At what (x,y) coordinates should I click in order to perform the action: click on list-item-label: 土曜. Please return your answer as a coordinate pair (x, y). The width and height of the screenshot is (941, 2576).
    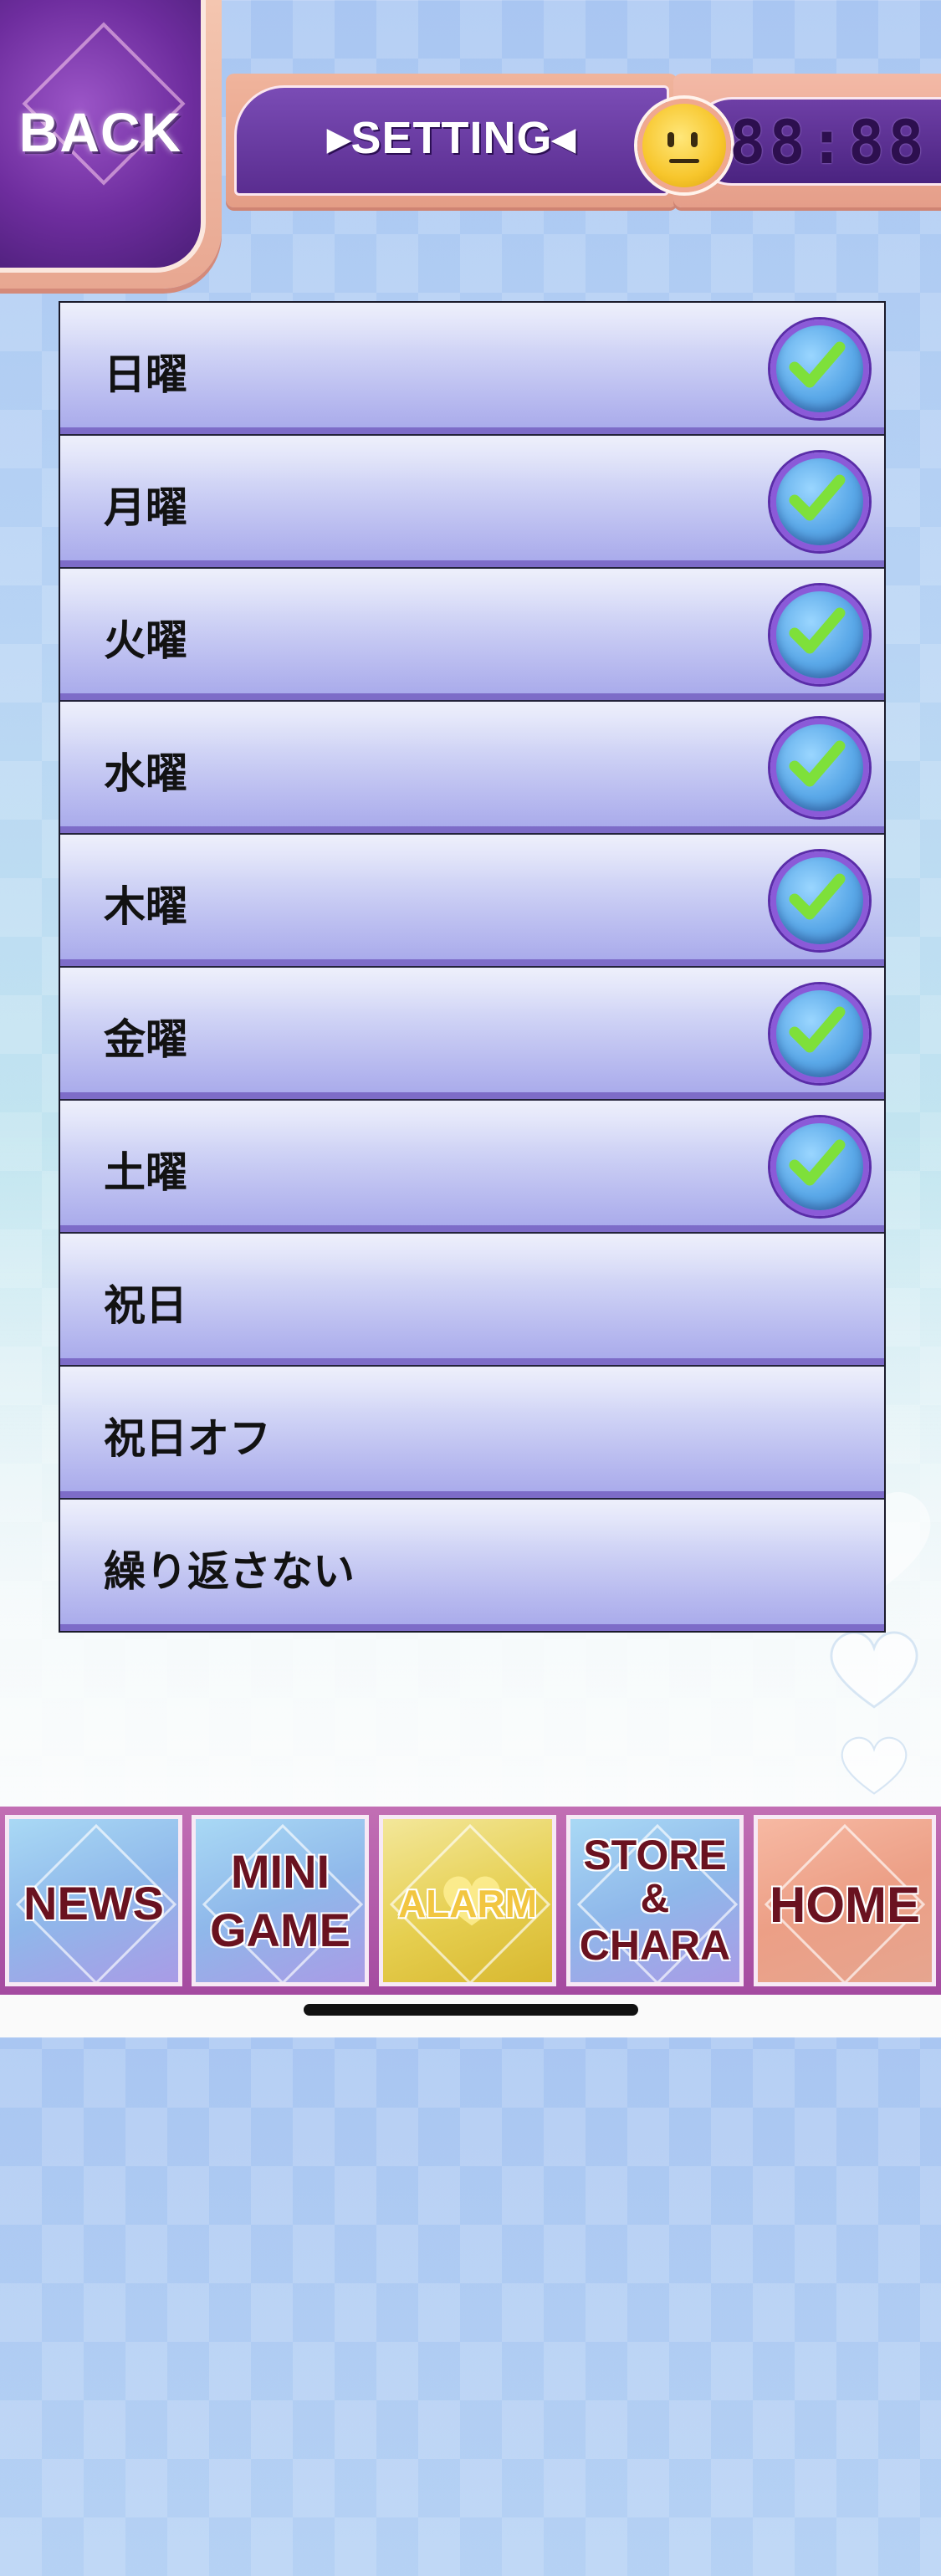
    Looking at the image, I should click on (145, 1172).